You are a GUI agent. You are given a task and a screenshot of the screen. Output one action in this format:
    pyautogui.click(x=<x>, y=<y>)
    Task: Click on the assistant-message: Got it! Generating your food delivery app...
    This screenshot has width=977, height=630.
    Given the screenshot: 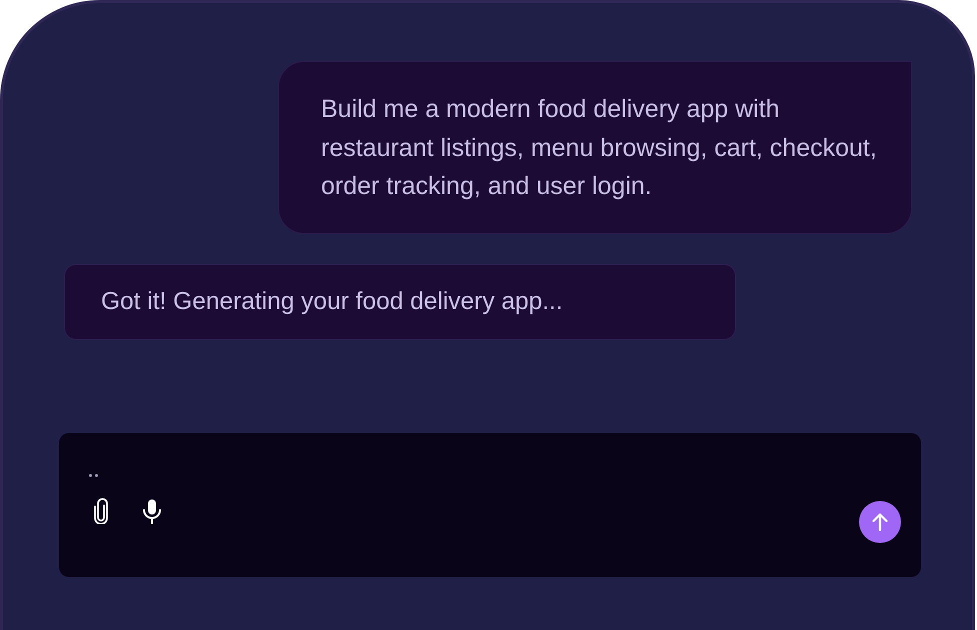 What is the action you would take?
    pyautogui.click(x=400, y=302)
    